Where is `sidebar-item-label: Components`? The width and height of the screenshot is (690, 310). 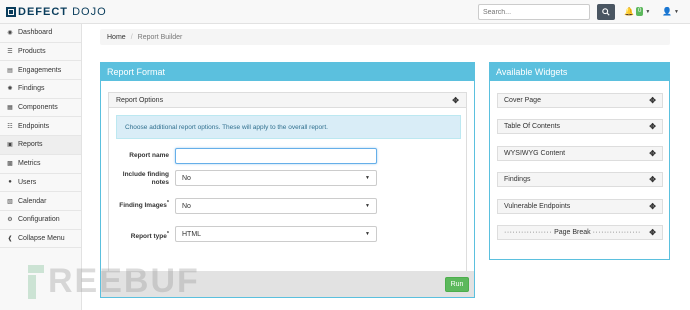
sidebar-item-label: Components is located at coordinates (38, 108).